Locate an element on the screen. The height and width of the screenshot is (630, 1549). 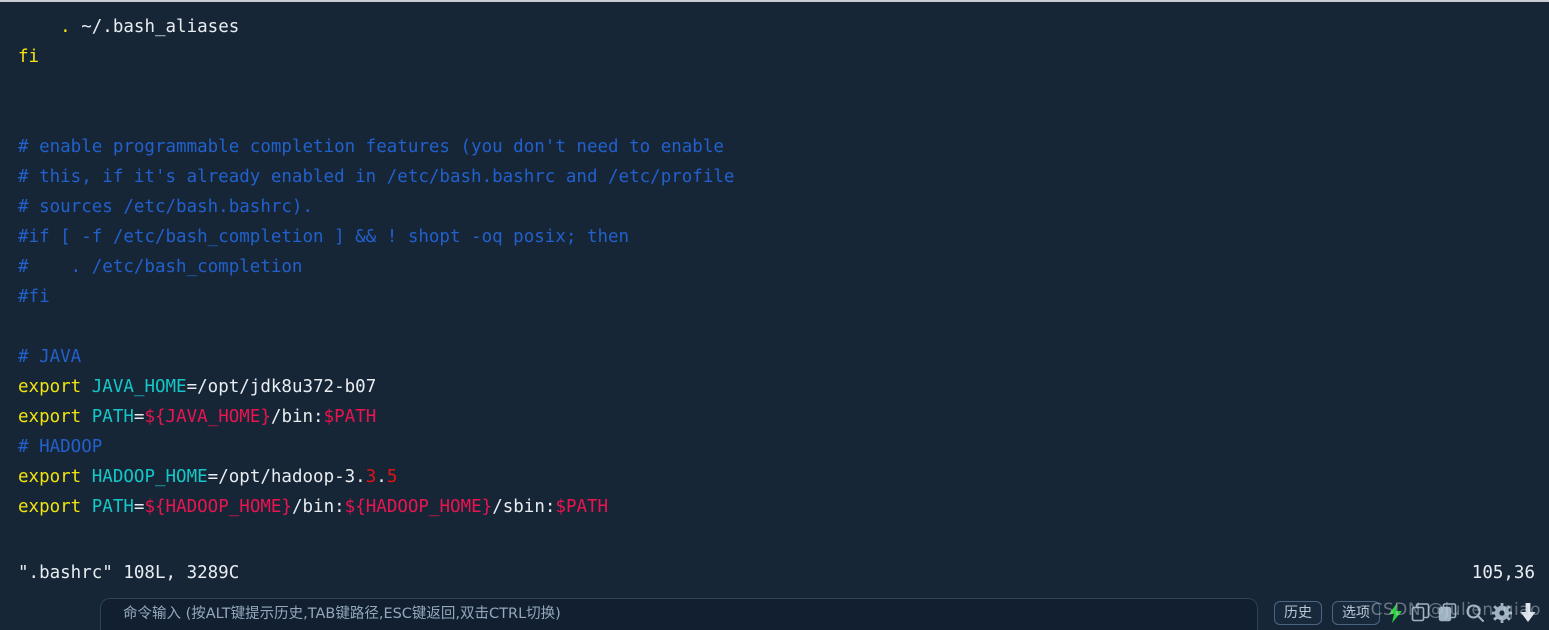
command-bar-icons is located at coordinates (1462, 613).